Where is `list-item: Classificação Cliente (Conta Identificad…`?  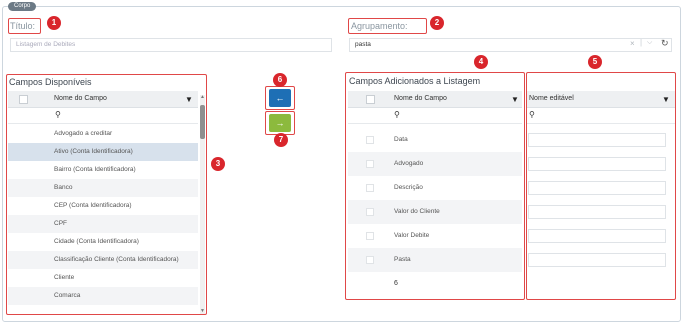 list-item: Classificação Cliente (Conta Identificad… is located at coordinates (103, 260).